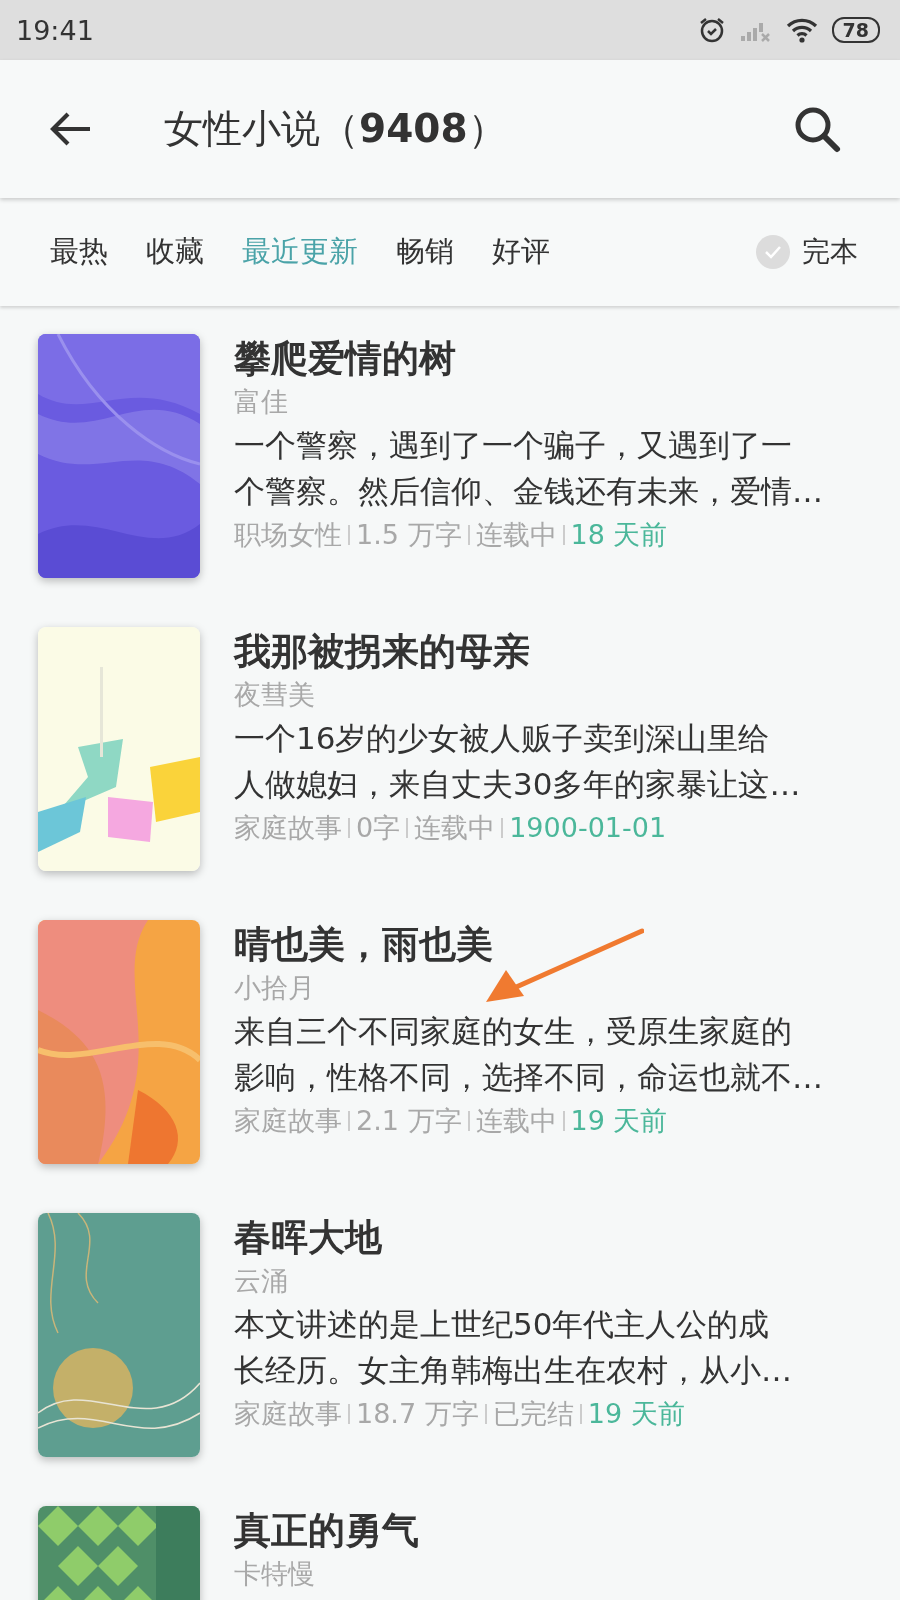  I want to click on filter-tab: 最热, so click(79, 252).